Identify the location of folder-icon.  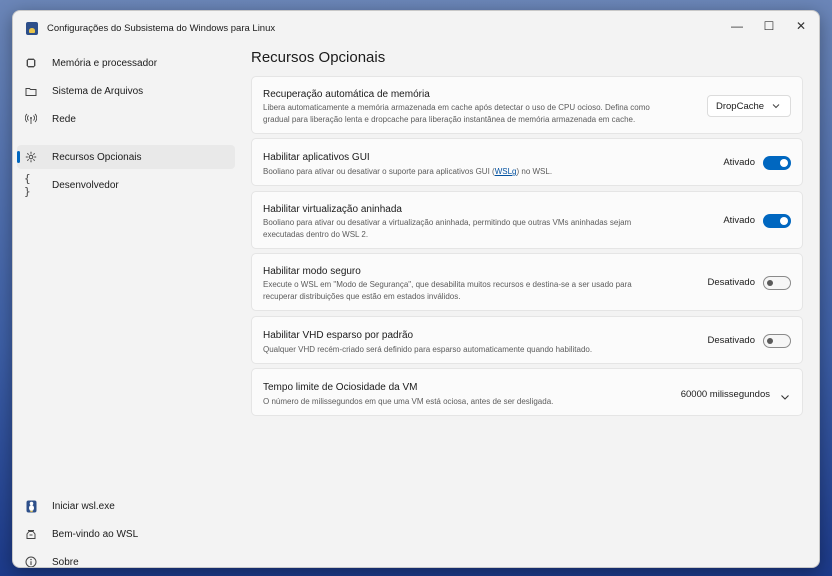
(31, 91).